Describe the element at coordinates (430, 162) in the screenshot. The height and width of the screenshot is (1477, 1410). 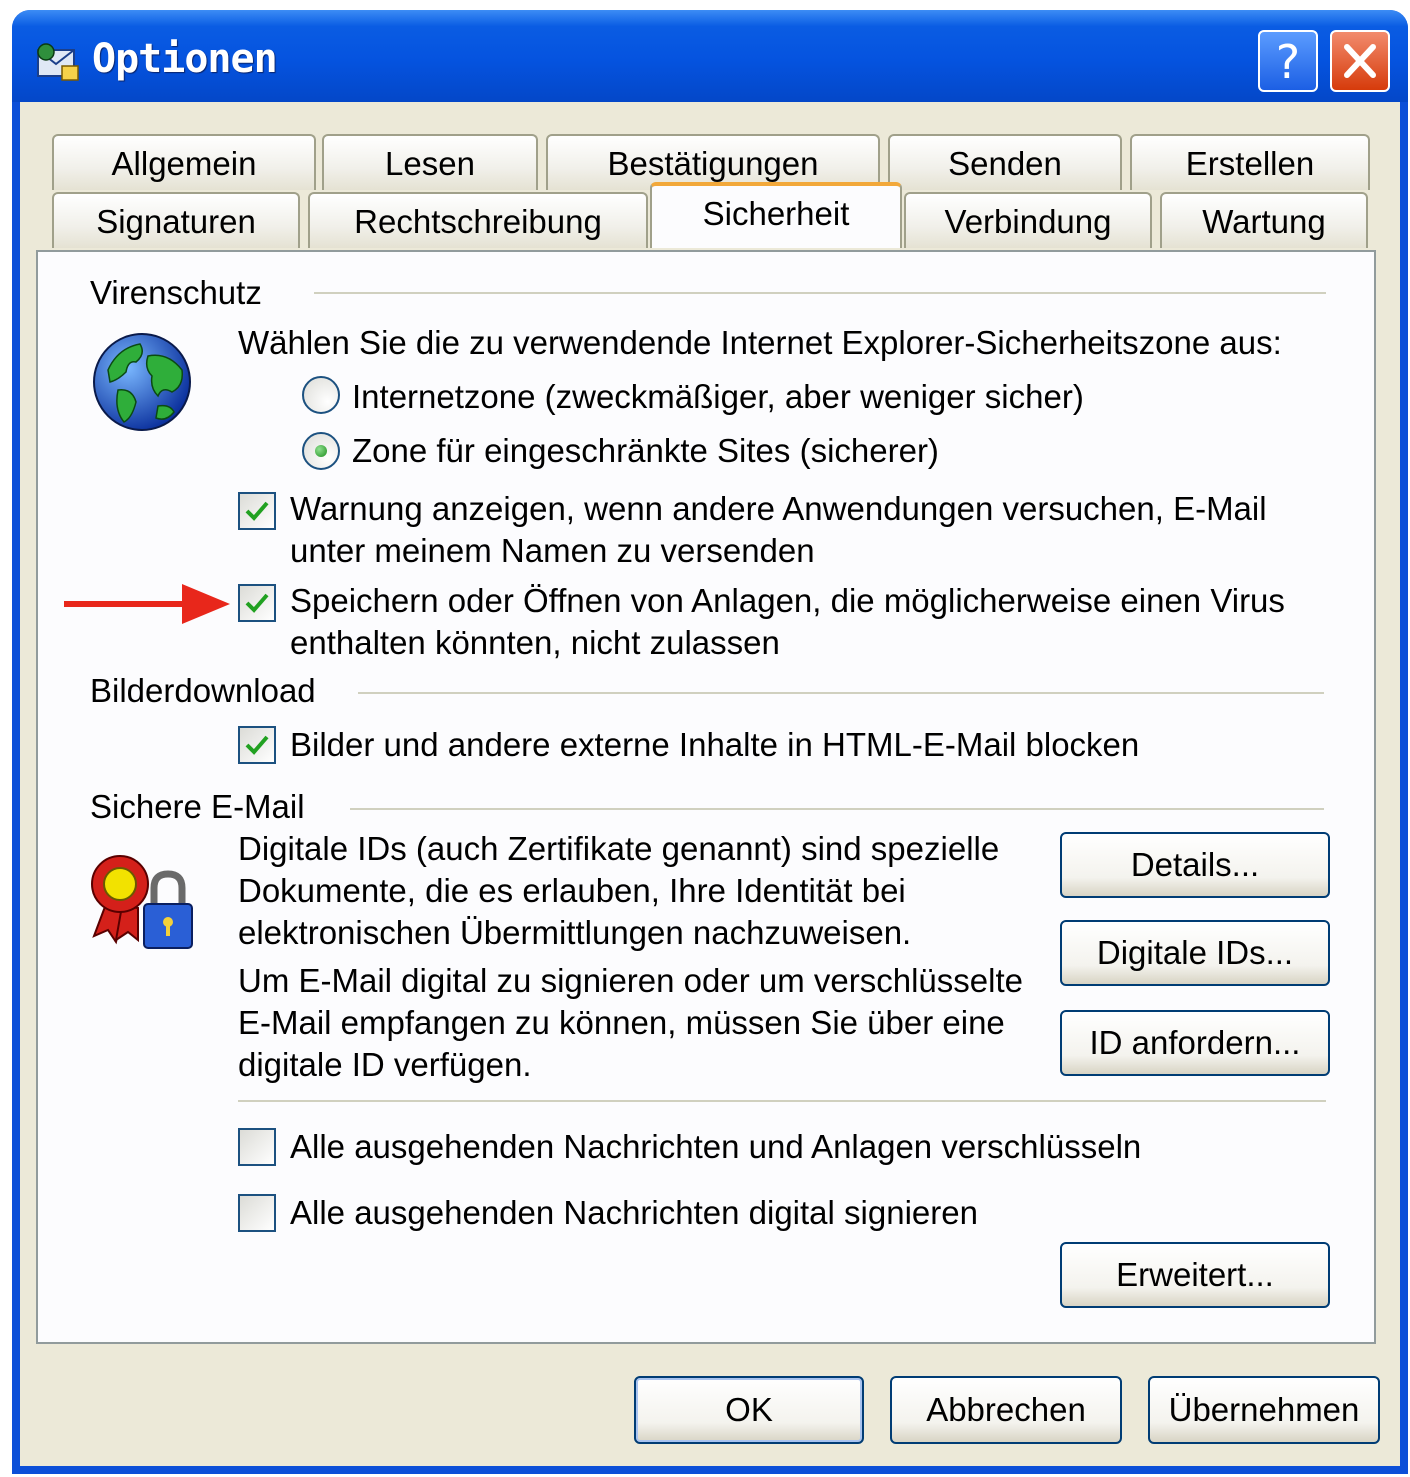
I see `tab-lesen: Lesen` at that location.